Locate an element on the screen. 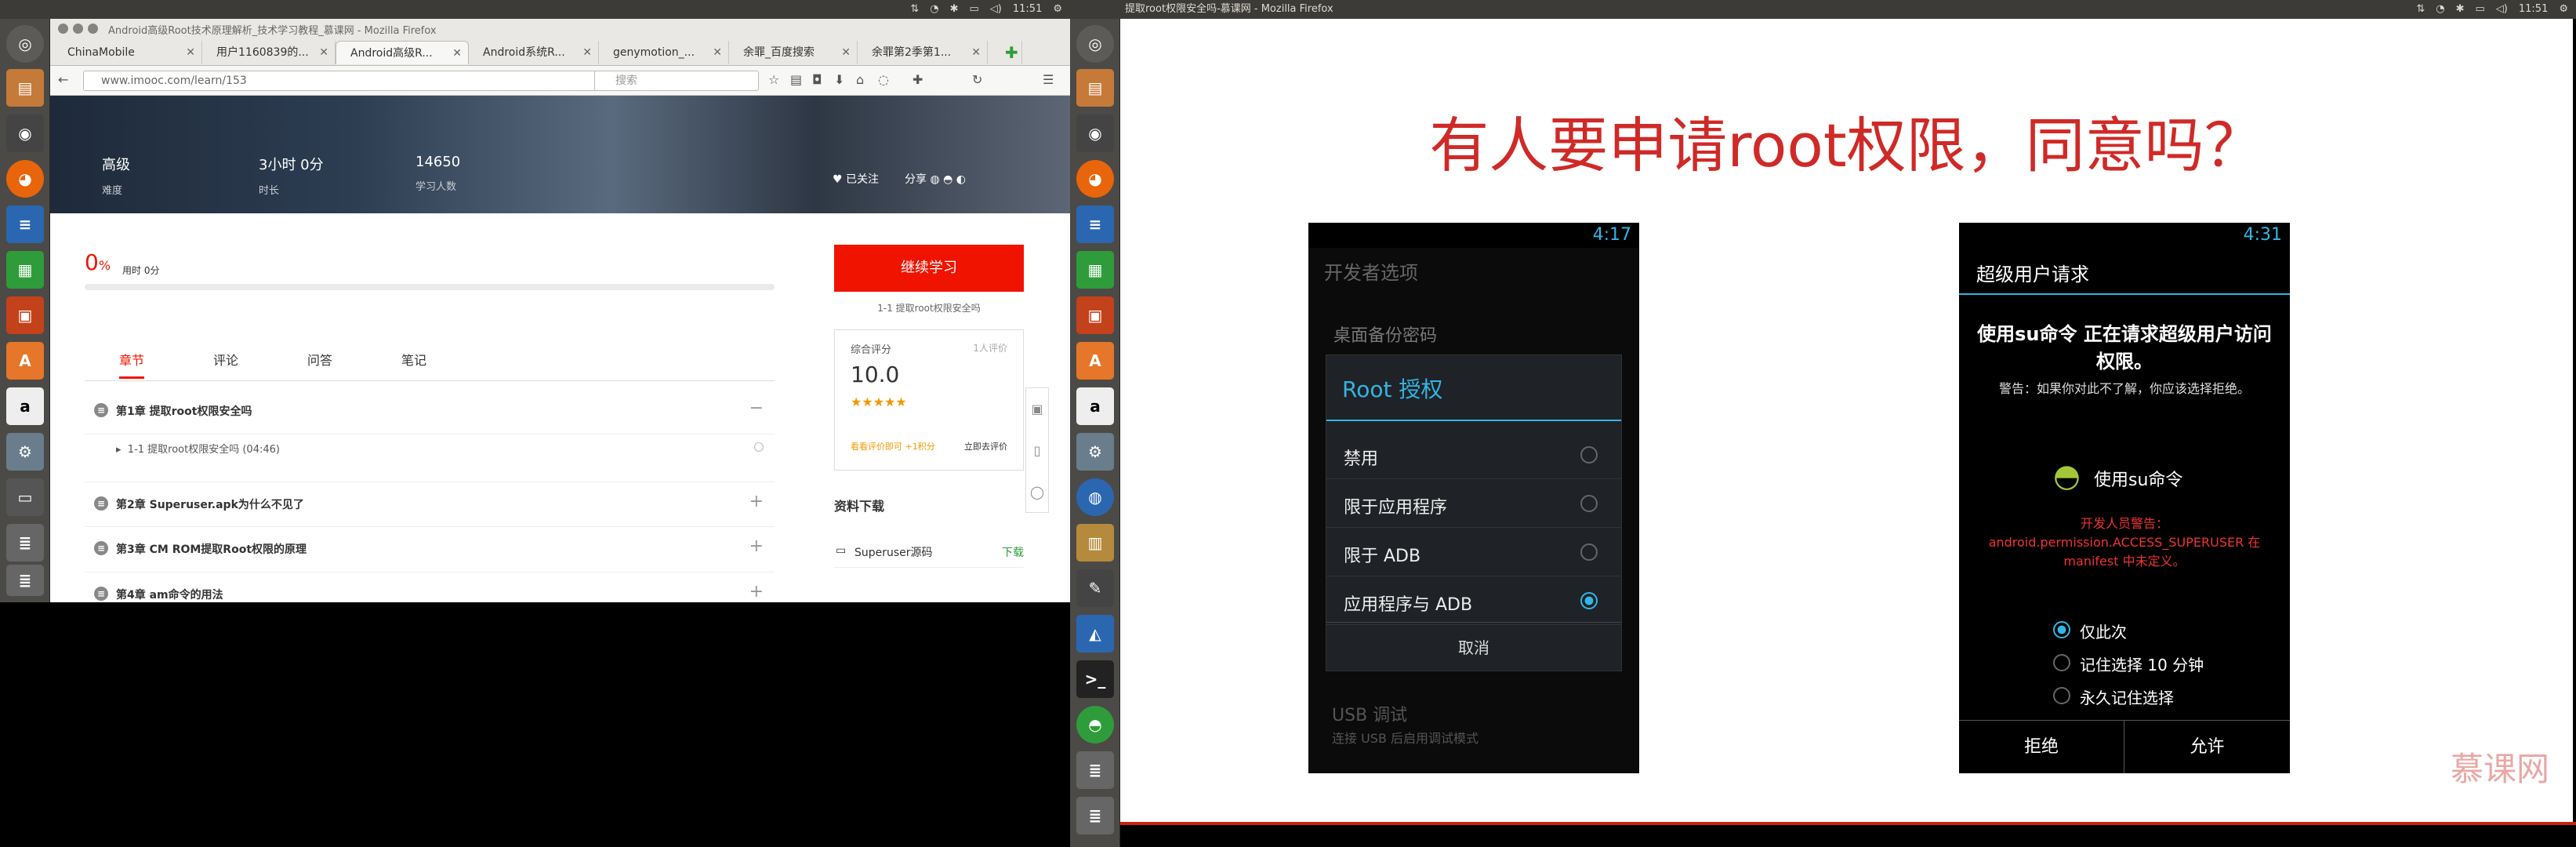 The width and height of the screenshot is (2576, 847). share-button: 分享 ◍ ◓ ◐ is located at coordinates (936, 179).